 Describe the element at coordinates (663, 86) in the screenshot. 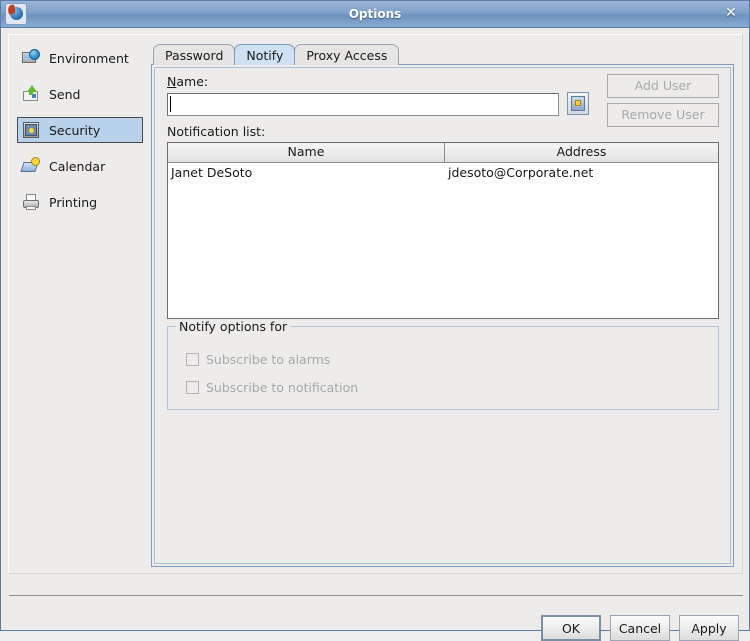

I see `add-user-button: Add User` at that location.